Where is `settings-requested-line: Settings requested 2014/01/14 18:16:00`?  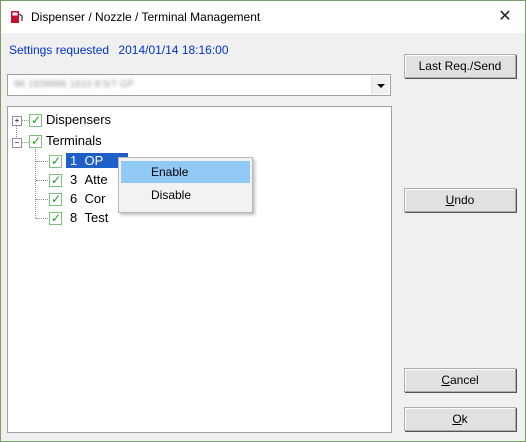 settings-requested-line: Settings requested 2014/01/14 18:16:00 is located at coordinates (119, 50).